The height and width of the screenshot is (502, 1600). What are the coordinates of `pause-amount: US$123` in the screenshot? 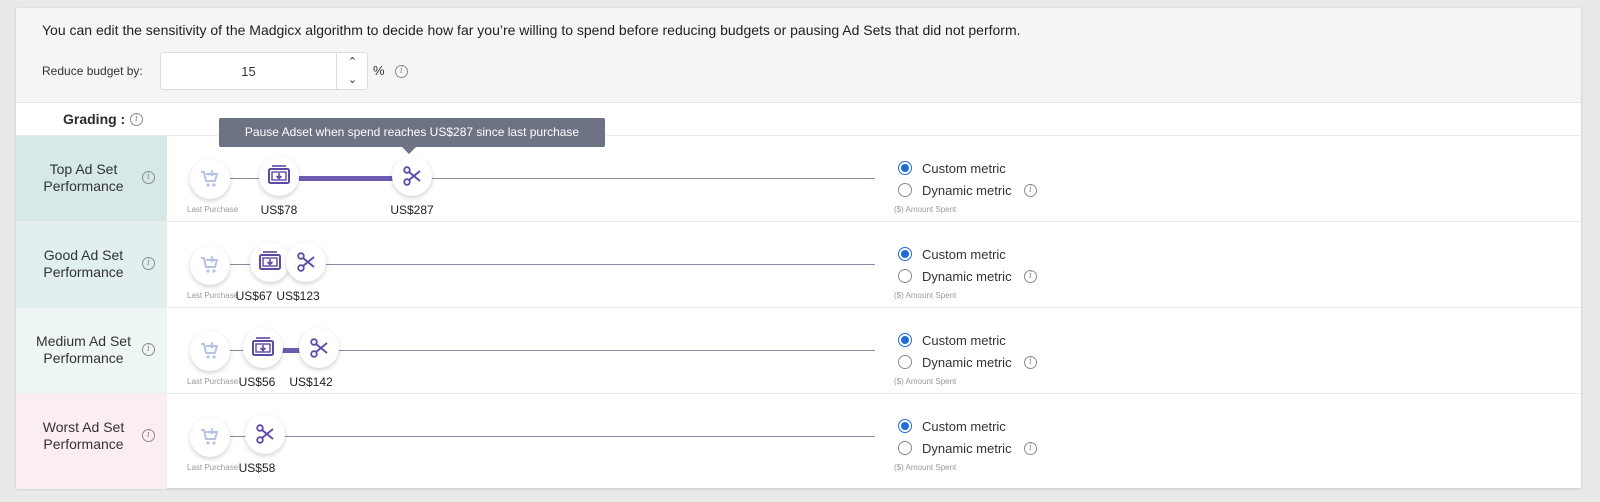 It's located at (298, 296).